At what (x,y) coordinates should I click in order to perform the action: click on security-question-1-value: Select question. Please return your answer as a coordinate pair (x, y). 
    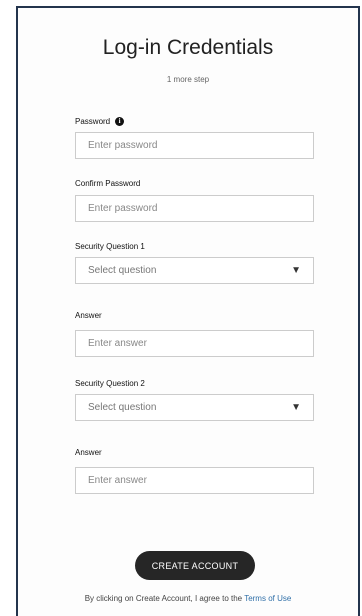
    Looking at the image, I should click on (122, 270).